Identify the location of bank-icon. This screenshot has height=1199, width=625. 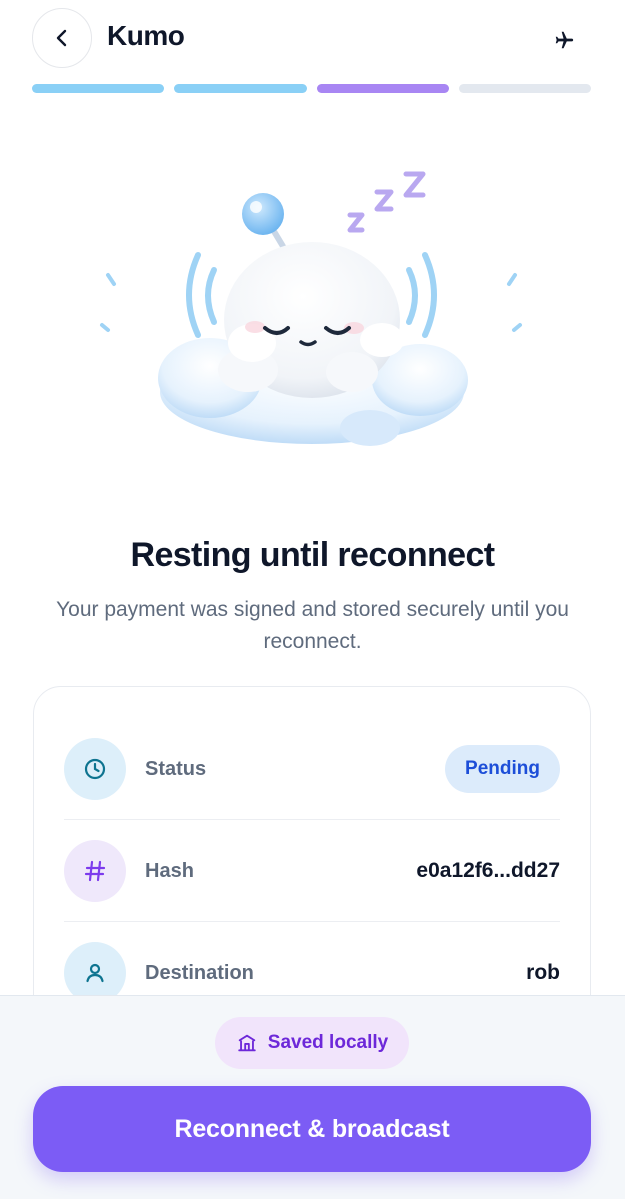
(247, 1043).